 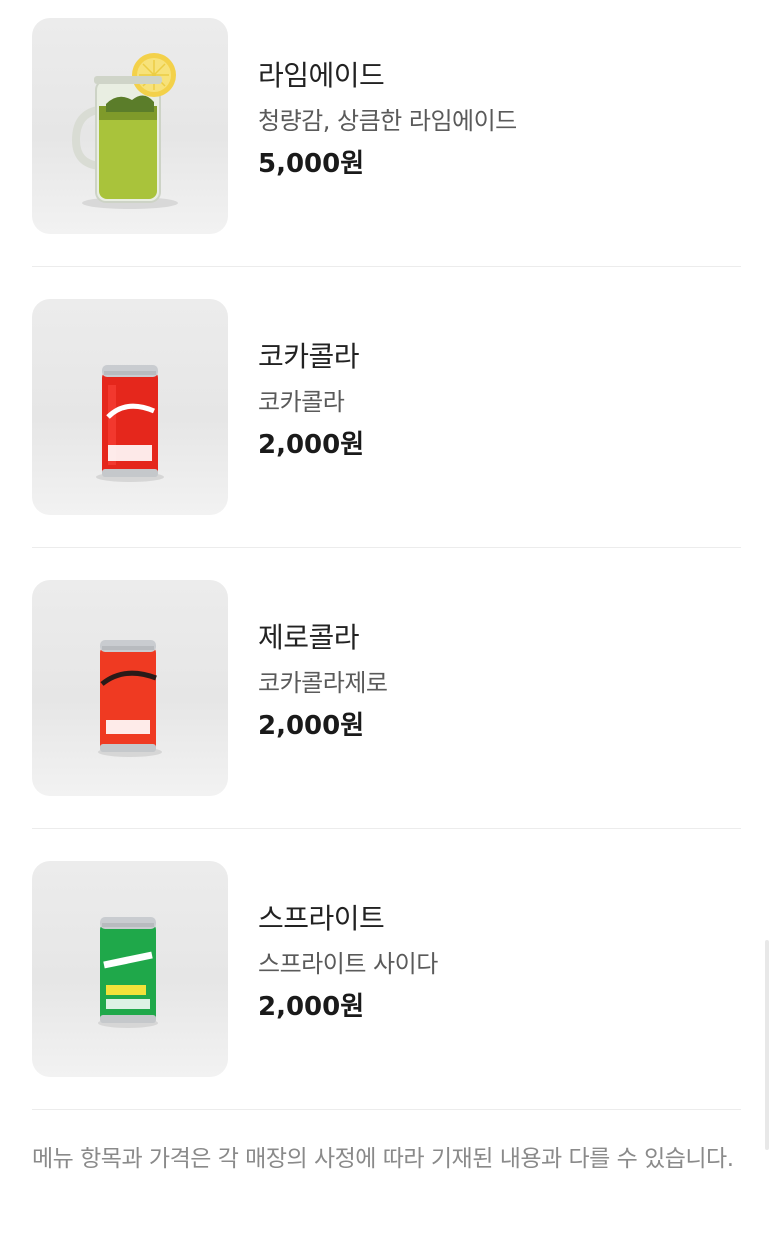 I want to click on item-info: 제로콜라 코카콜라제로 2,000원, so click(x=493, y=681).